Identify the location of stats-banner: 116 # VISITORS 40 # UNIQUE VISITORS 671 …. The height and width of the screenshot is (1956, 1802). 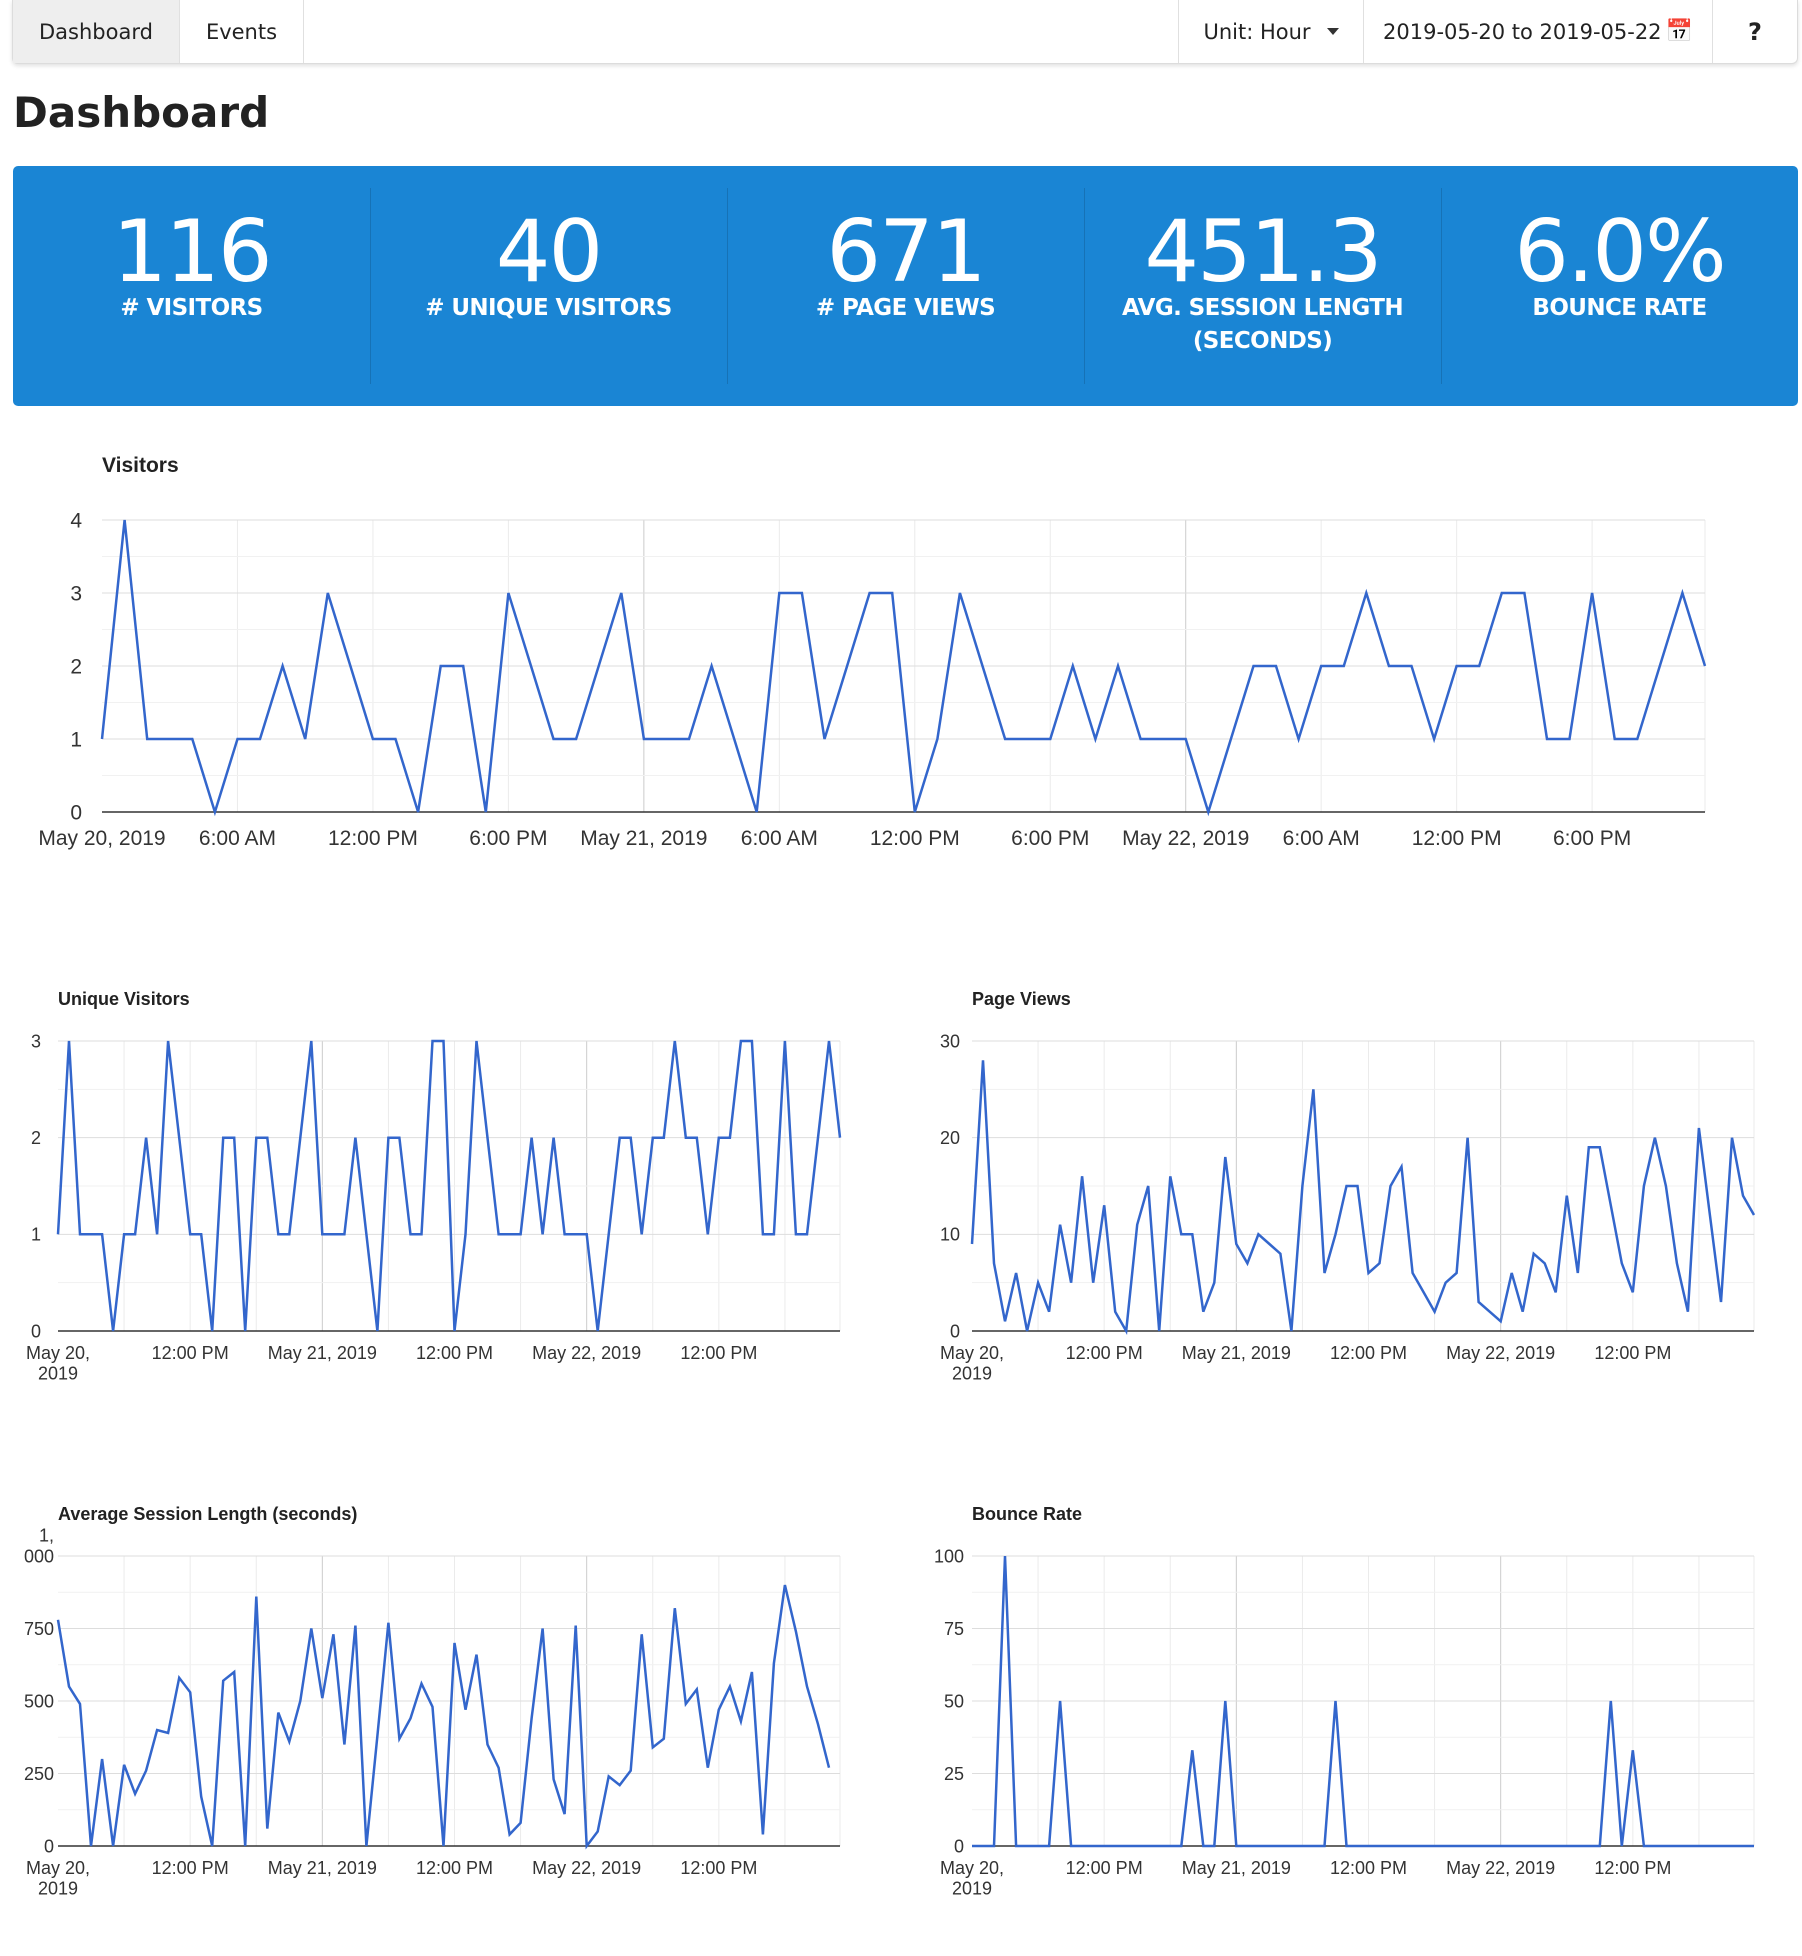
(905, 286).